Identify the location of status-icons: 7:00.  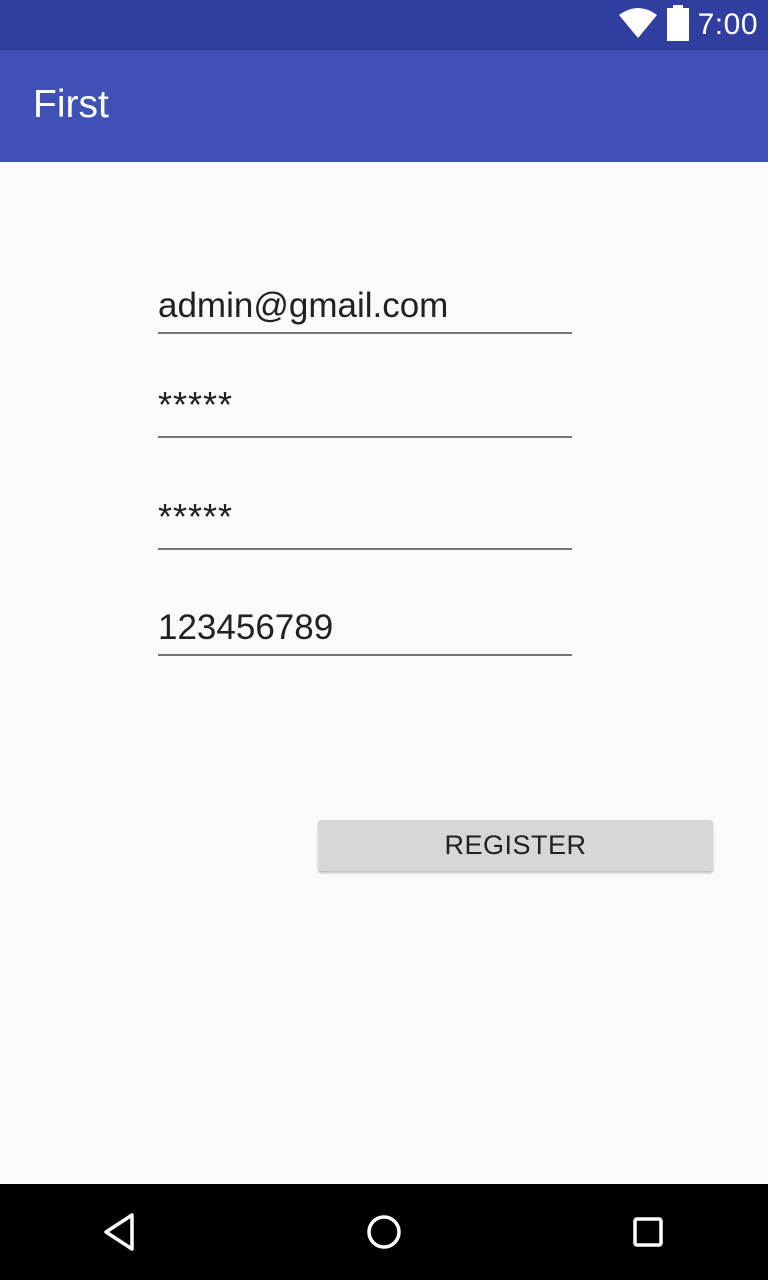
(688, 25).